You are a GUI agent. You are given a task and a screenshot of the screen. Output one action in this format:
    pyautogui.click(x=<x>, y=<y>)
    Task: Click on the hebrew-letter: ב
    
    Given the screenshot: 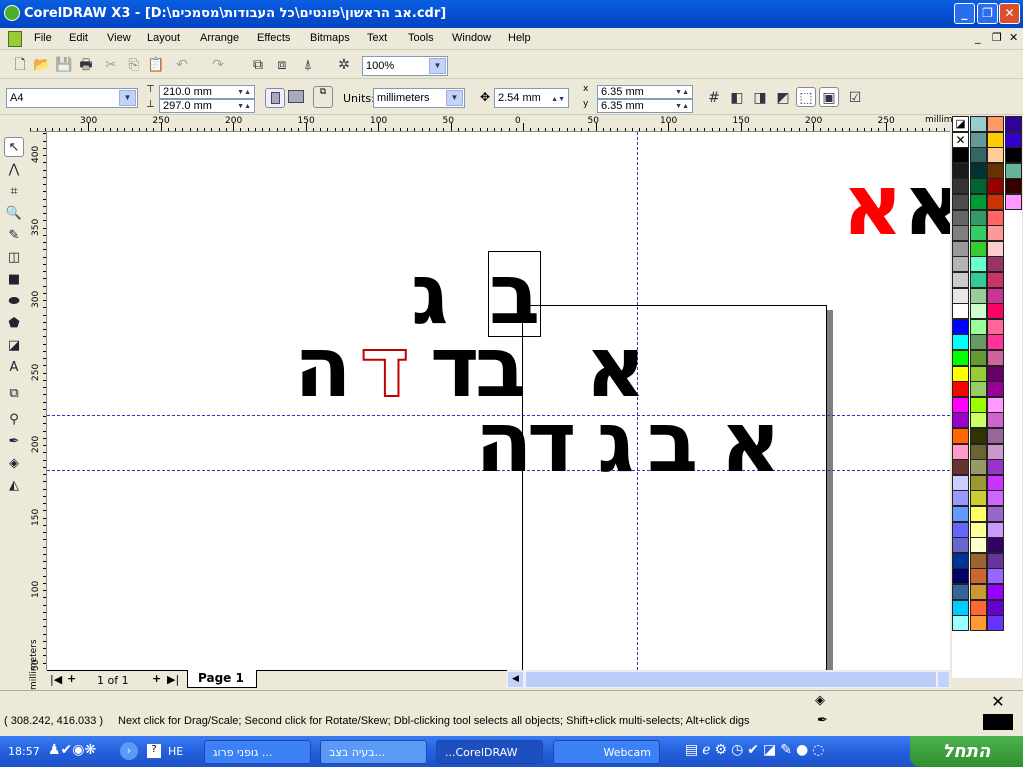 What is the action you would take?
    pyautogui.click(x=672, y=442)
    